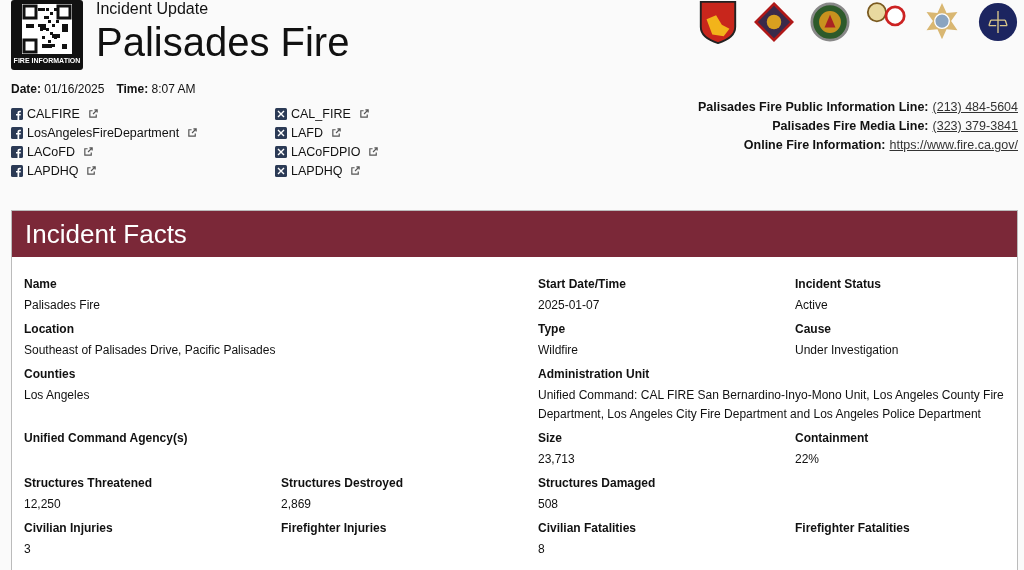 The height and width of the screenshot is (570, 1024). I want to click on panel-title: Incident Facts, so click(106, 234).